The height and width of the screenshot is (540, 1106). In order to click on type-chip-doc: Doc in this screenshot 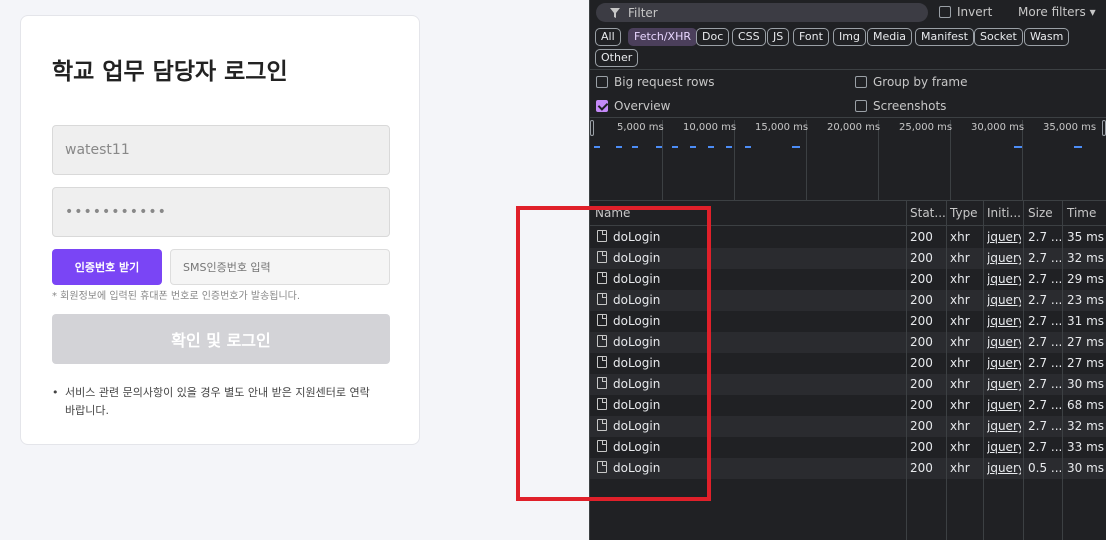, I will do `click(713, 37)`.